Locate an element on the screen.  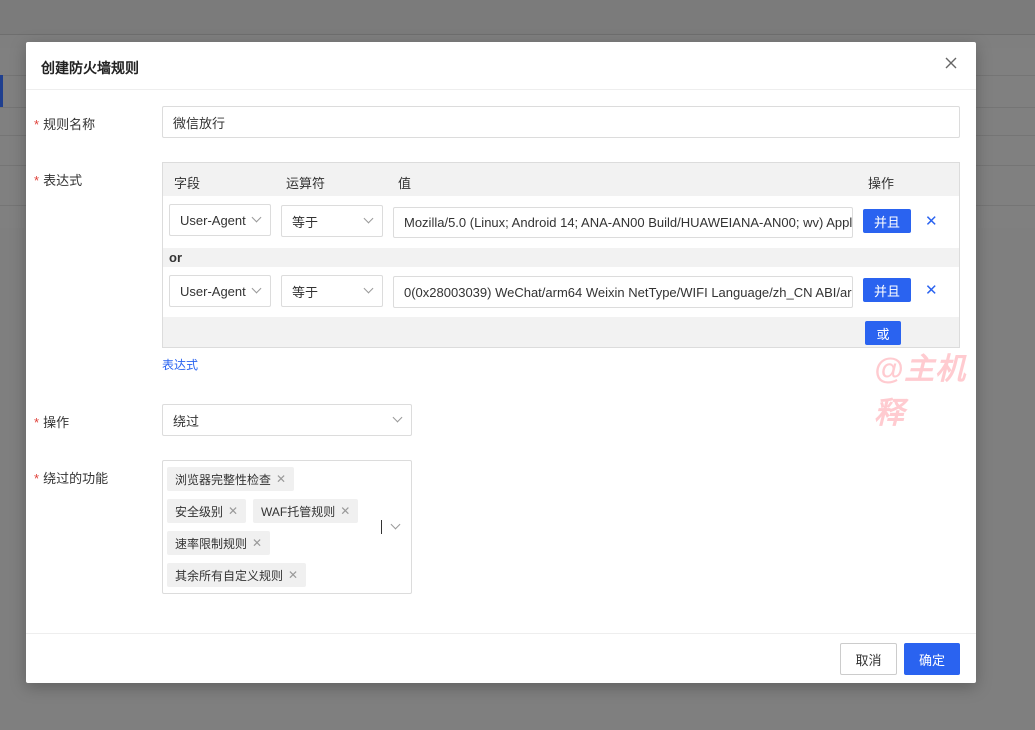
or-button: 或 is located at coordinates (883, 333).